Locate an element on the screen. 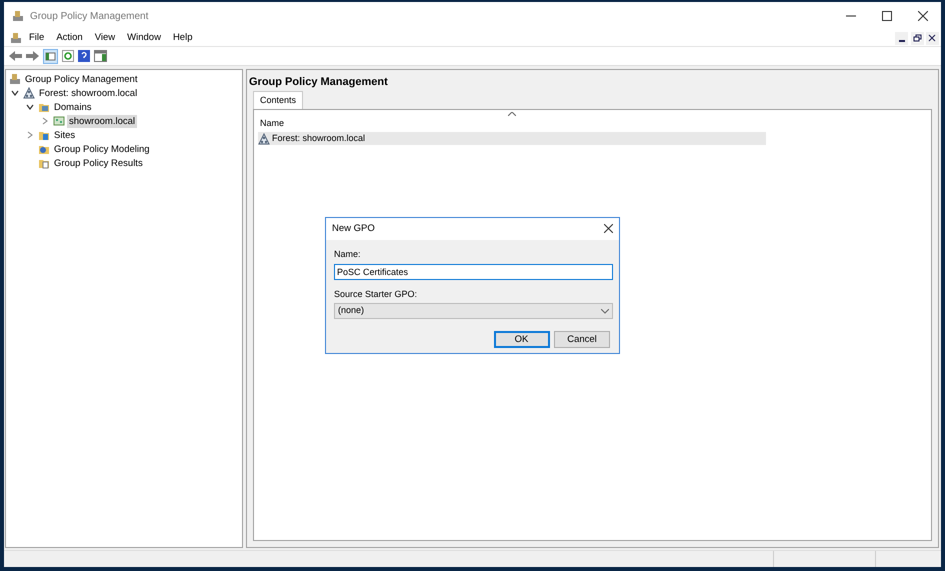  list-row: Forest: showroom.local is located at coordinates (512, 138).